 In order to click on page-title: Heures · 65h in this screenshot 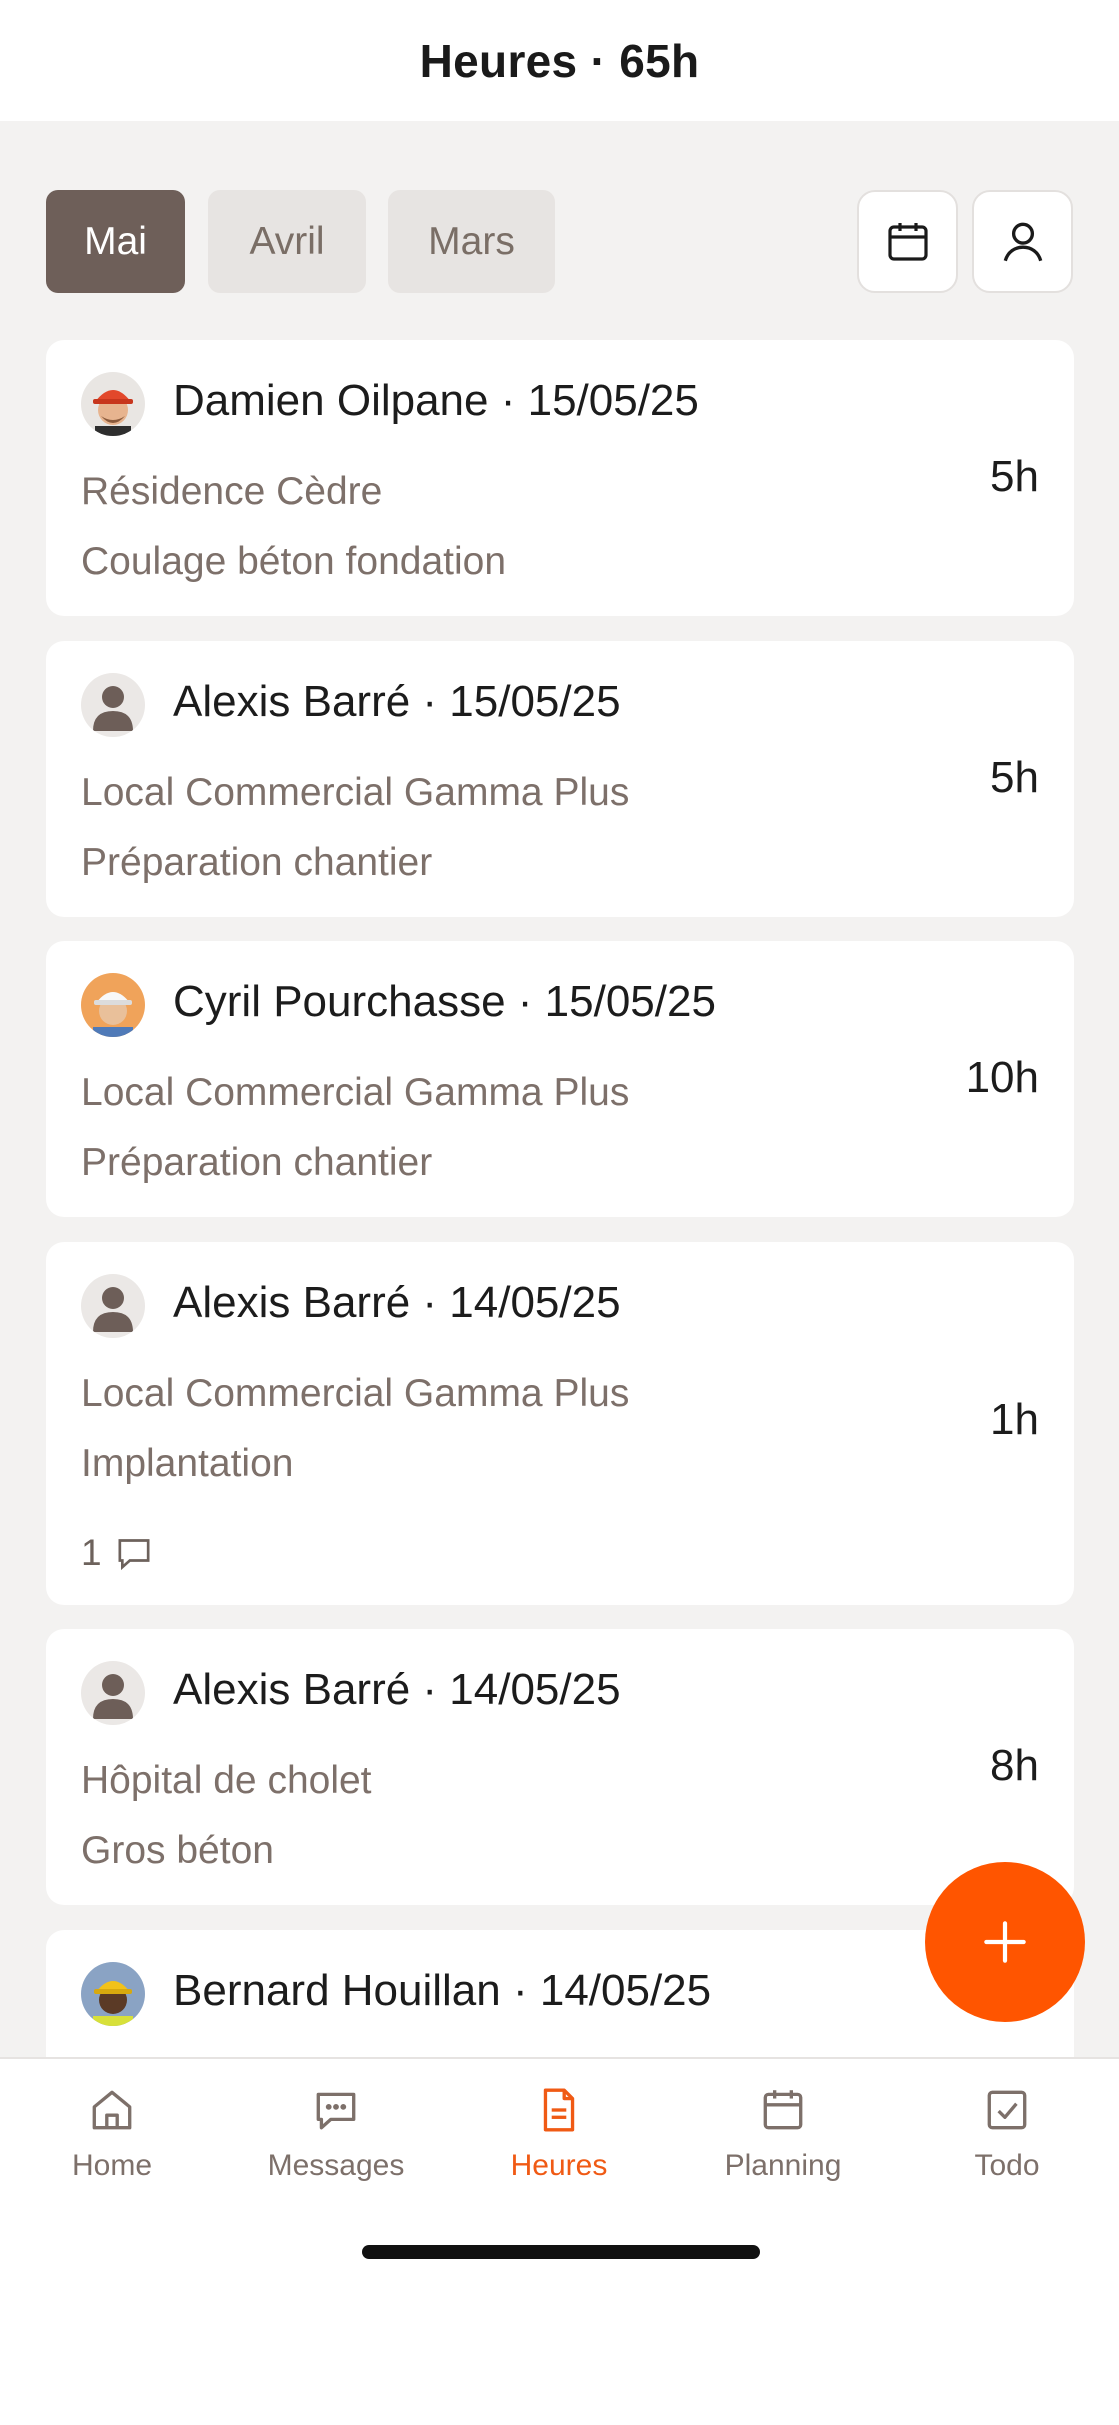, I will do `click(559, 60)`.